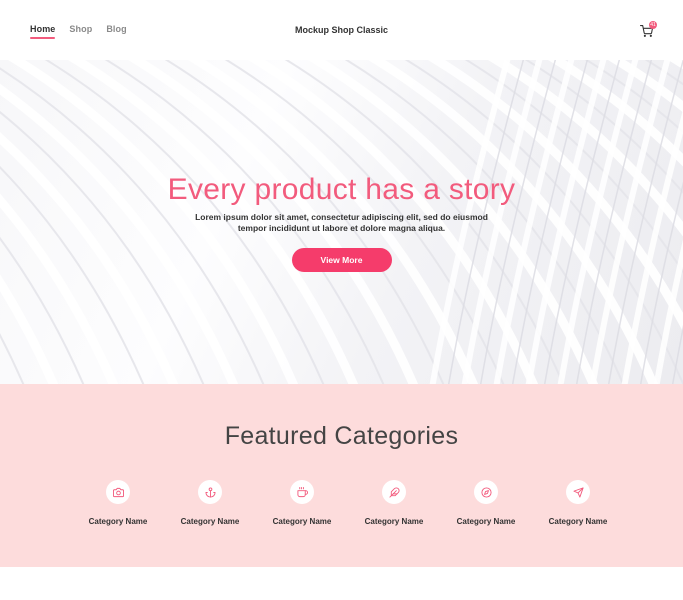 This screenshot has width=683, height=600. I want to click on send-icon, so click(578, 492).